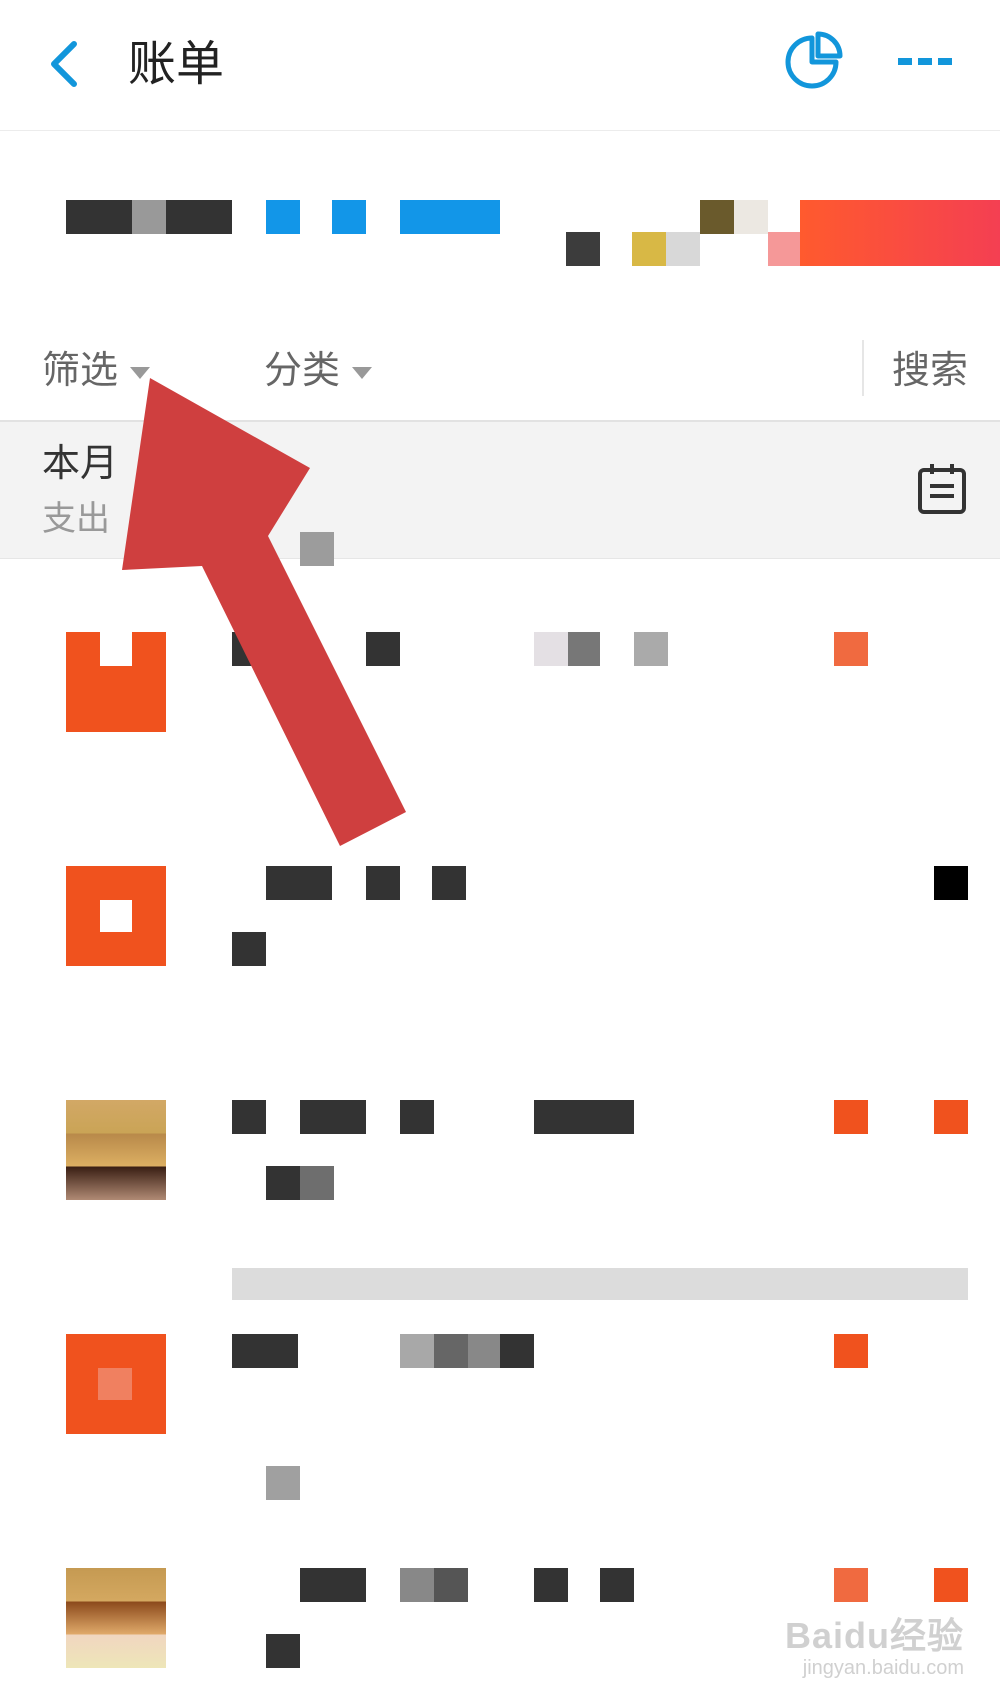  I want to click on month-label: 本月, so click(80, 463).